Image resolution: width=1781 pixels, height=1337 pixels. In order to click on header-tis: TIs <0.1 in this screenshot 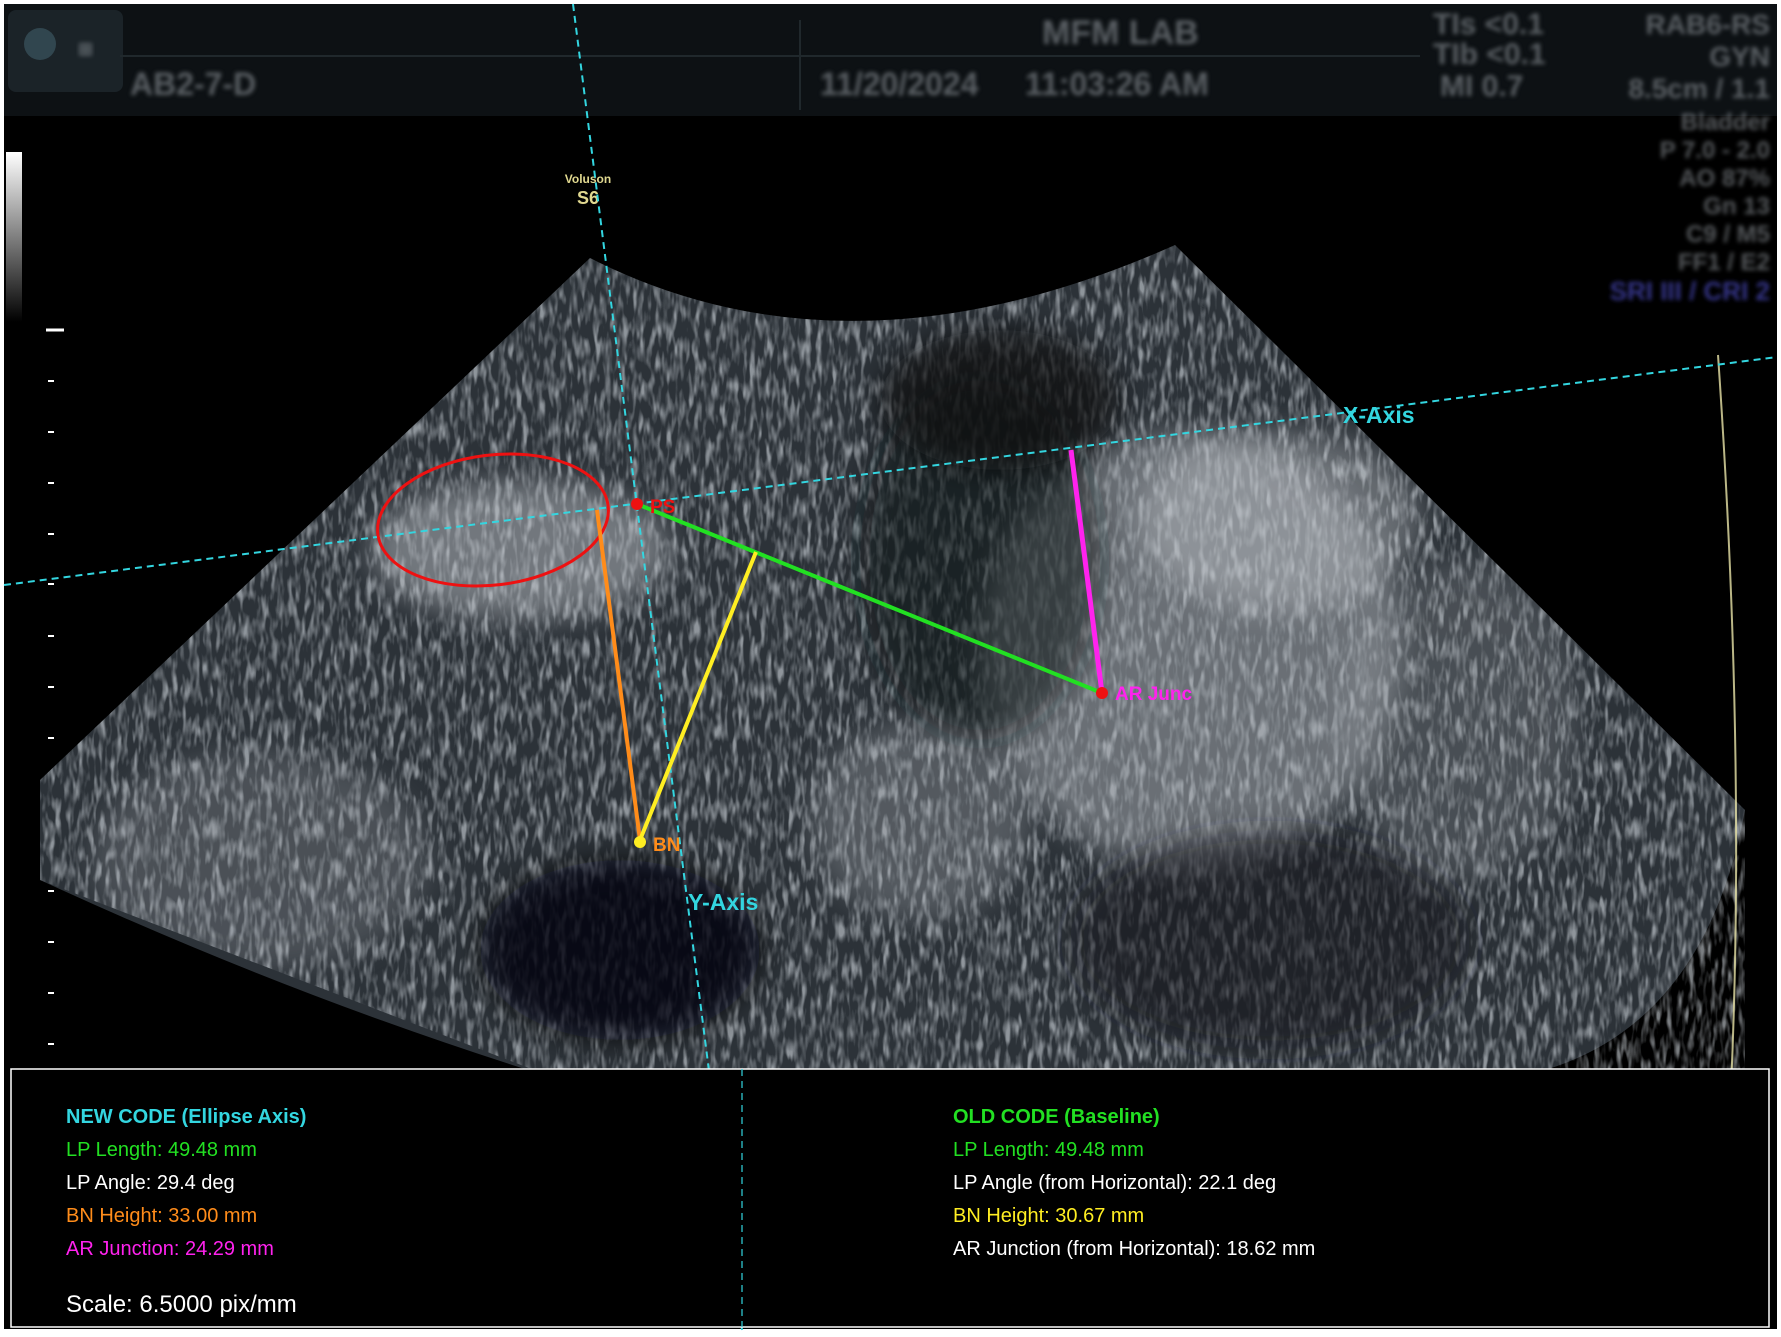, I will do `click(1488, 24)`.